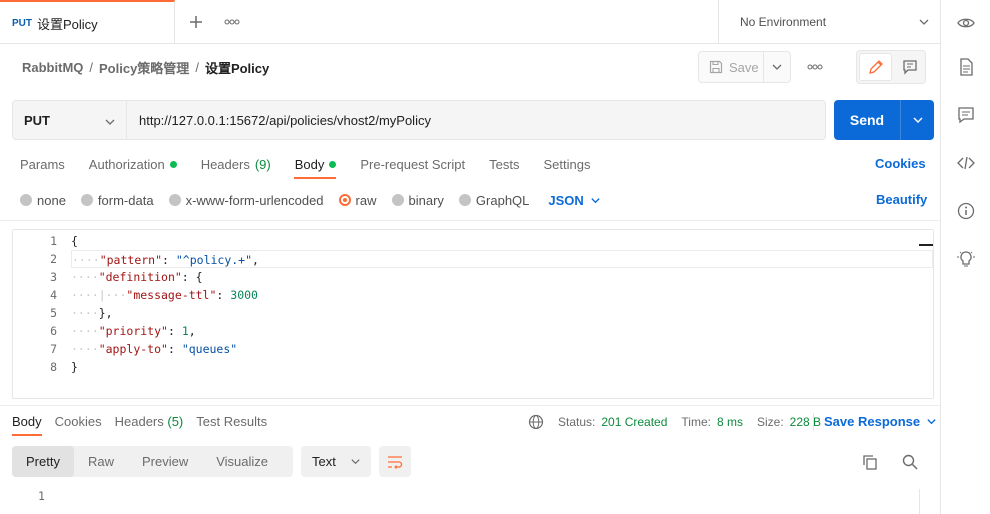 The width and height of the screenshot is (990, 514). Describe the element at coordinates (502, 295) in the screenshot. I see `code-line: ····|···"message-ttl": 3000` at that location.